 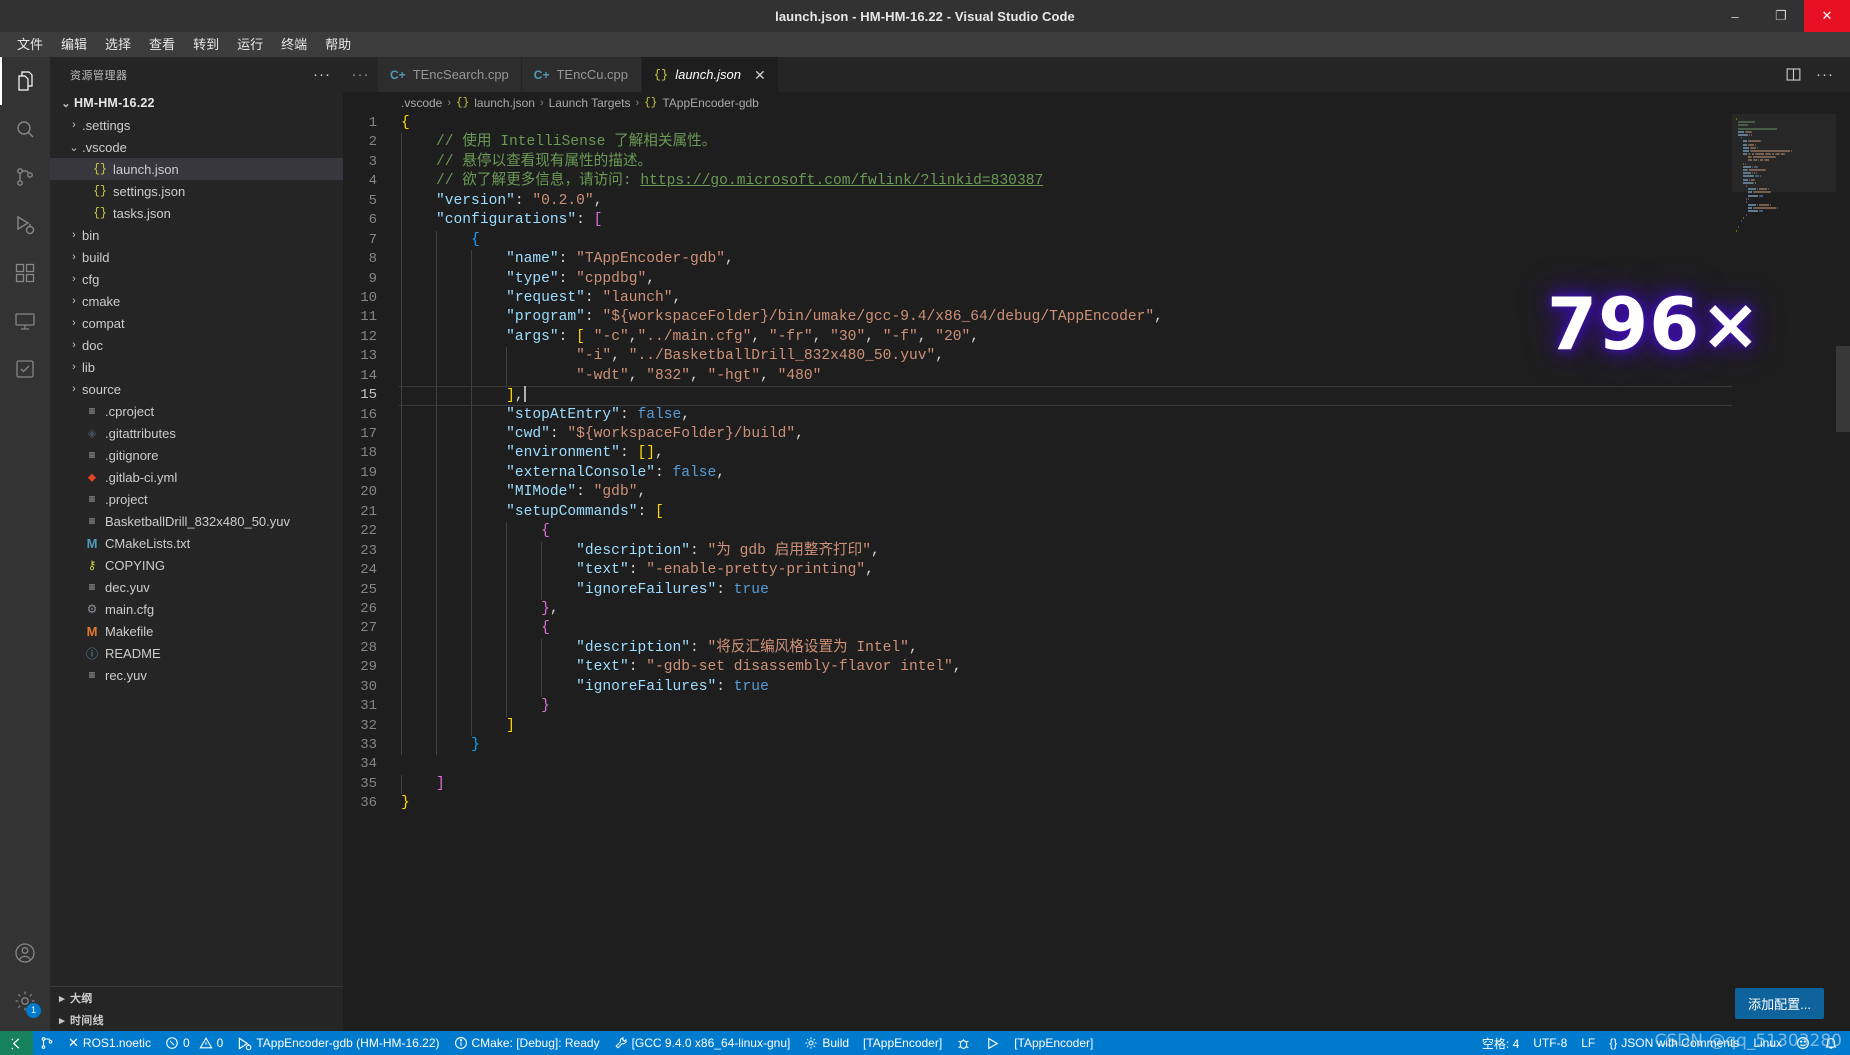 What do you see at coordinates (1096, 162) in the screenshot?
I see `code-line: 3 // 悬停以查看现有属性的描述。` at bounding box center [1096, 162].